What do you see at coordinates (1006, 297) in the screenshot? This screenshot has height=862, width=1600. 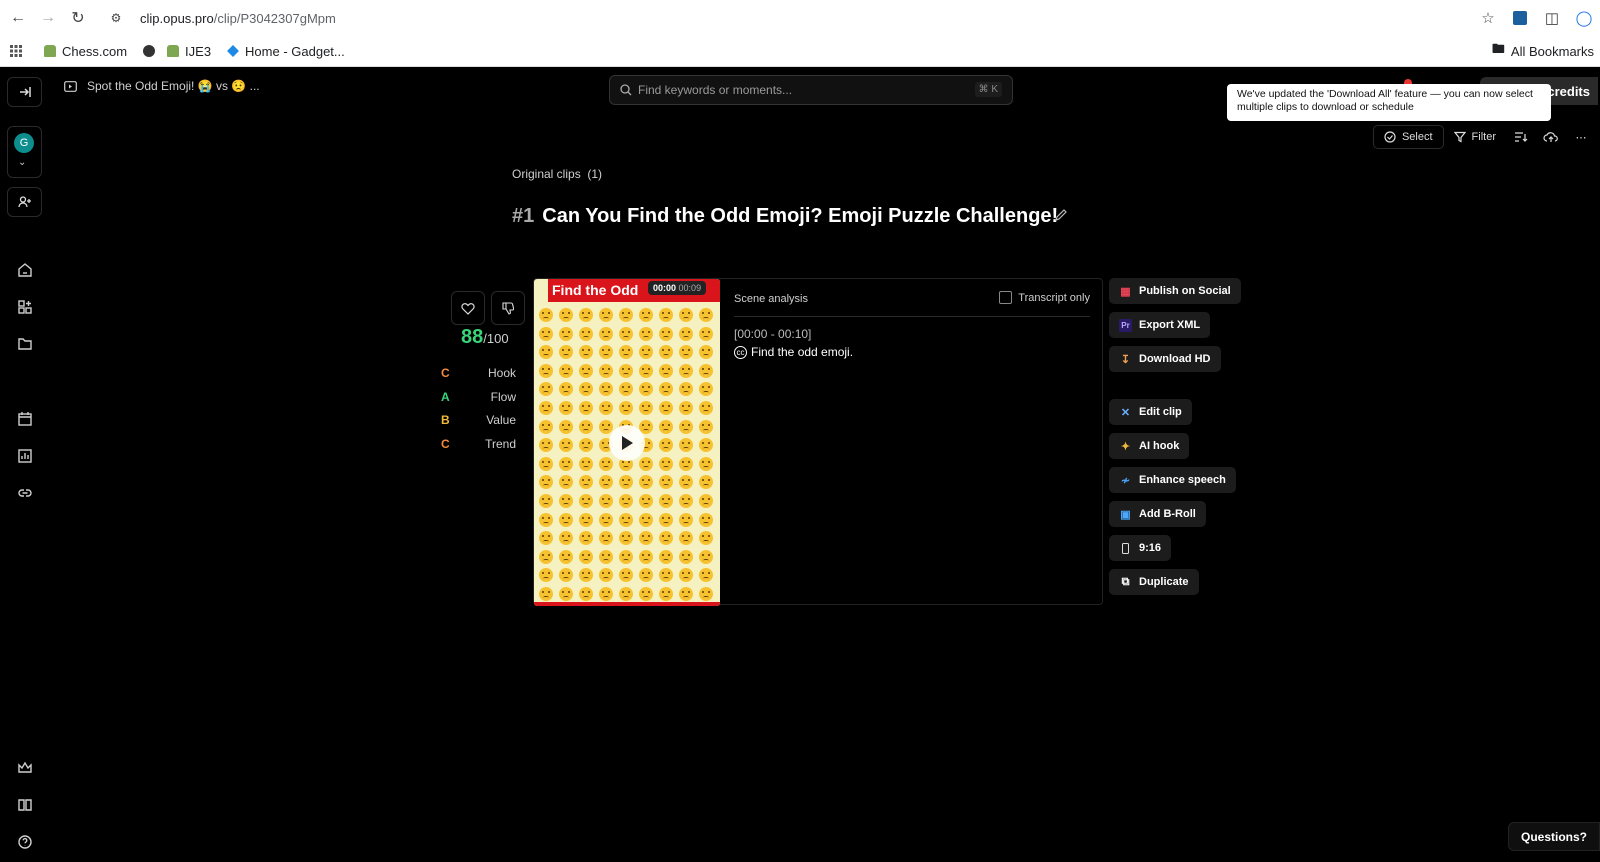 I see `transcript-only-checkbox` at bounding box center [1006, 297].